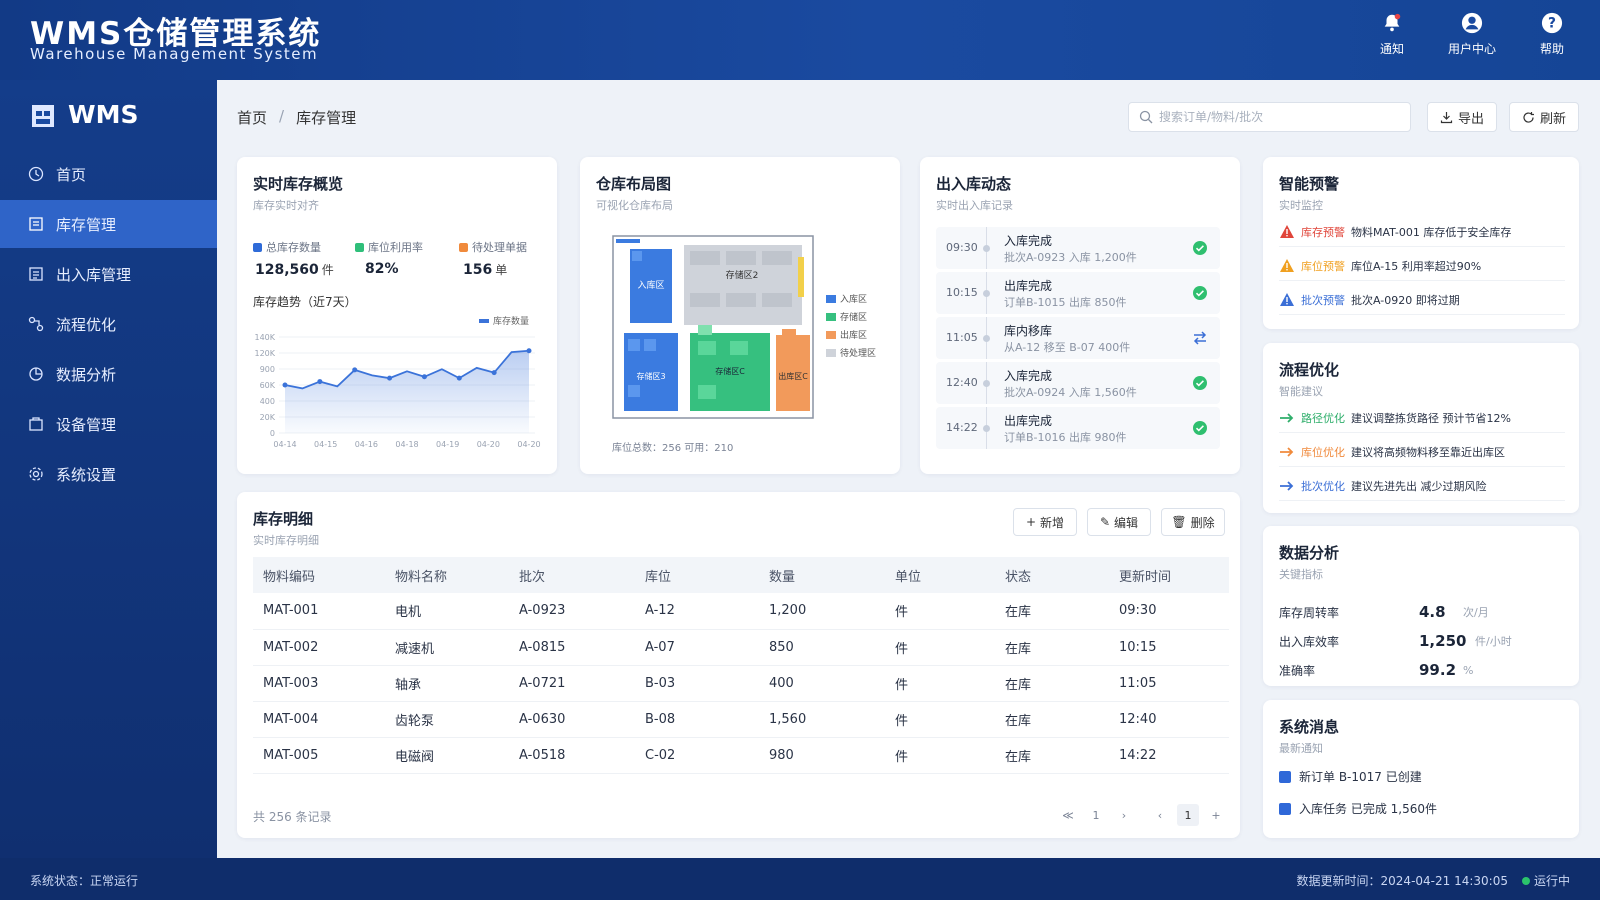 The image size is (1600, 900). What do you see at coordinates (1462, 117) in the screenshot?
I see `export-button: 导出` at bounding box center [1462, 117].